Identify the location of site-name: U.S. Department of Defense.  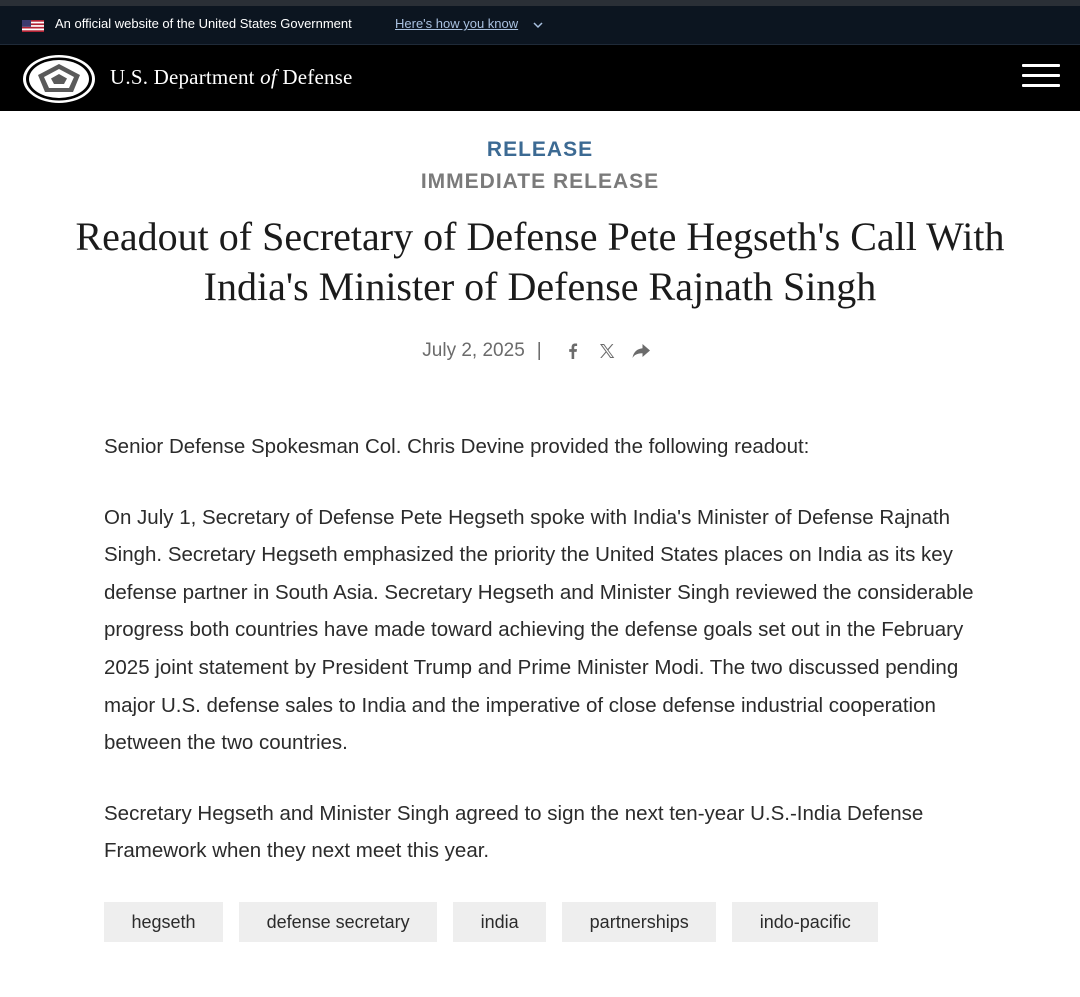
(231, 77).